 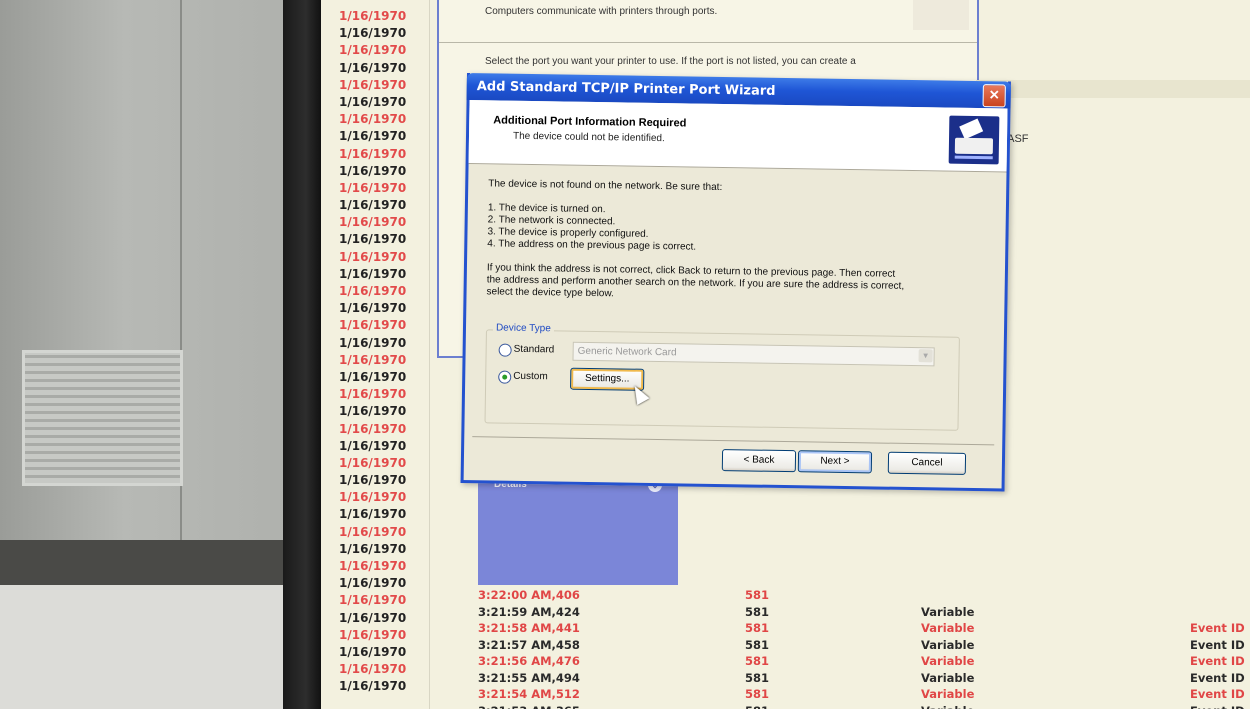 I want to click on table-row: 3:22:00 AM,406 581, so click(x=864, y=596).